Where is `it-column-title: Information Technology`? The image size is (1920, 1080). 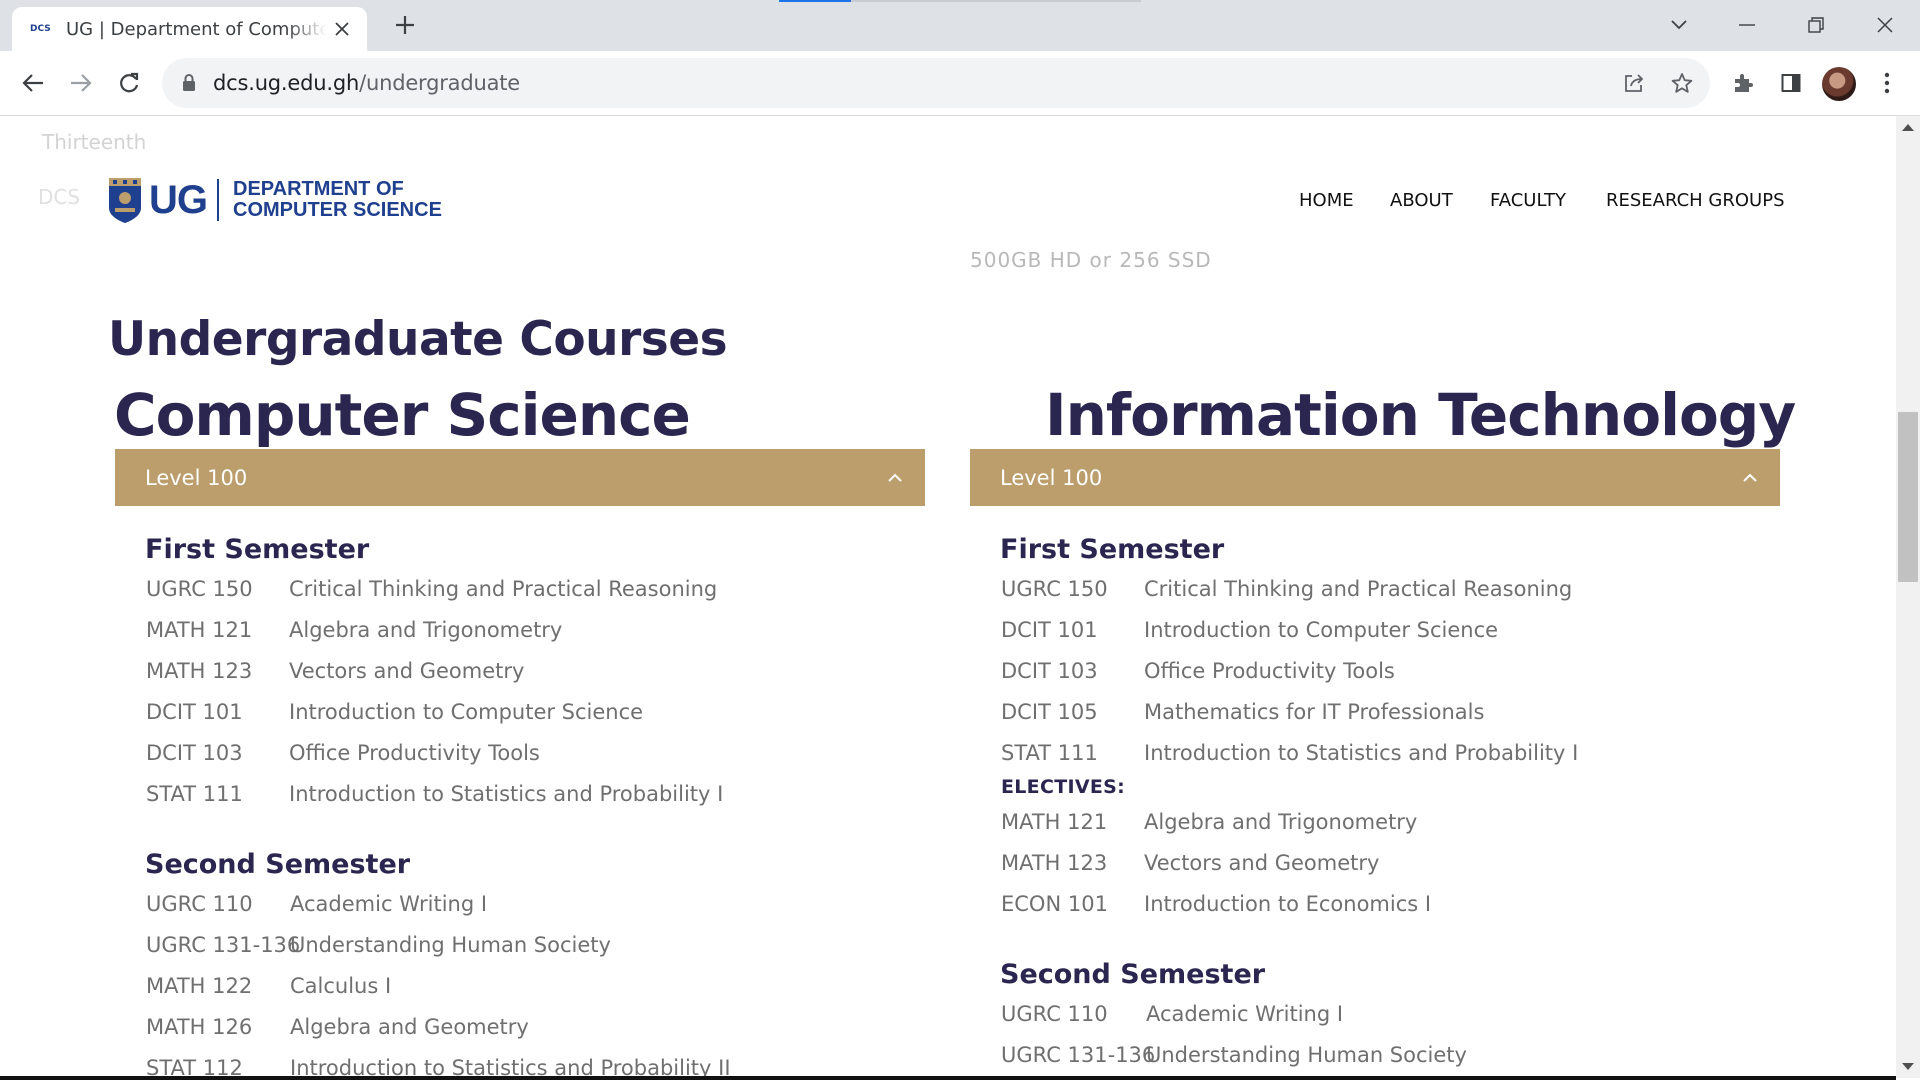 it-column-title: Information Technology is located at coordinates (1420, 415).